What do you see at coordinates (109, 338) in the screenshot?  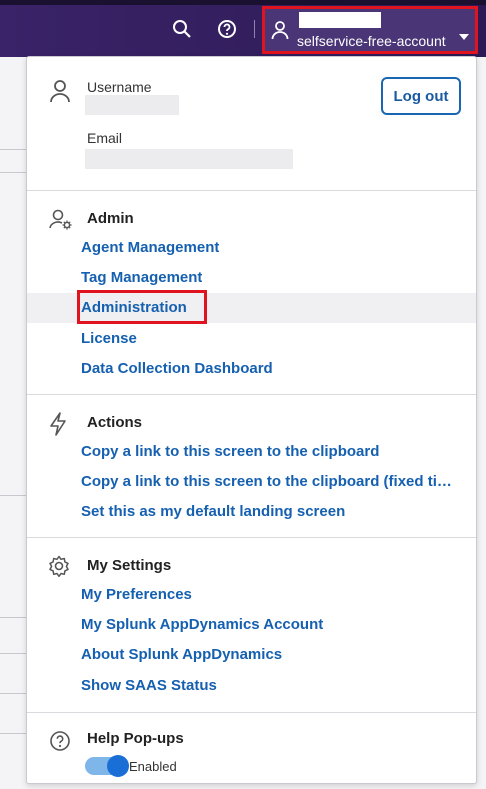 I see `license-link: License` at bounding box center [109, 338].